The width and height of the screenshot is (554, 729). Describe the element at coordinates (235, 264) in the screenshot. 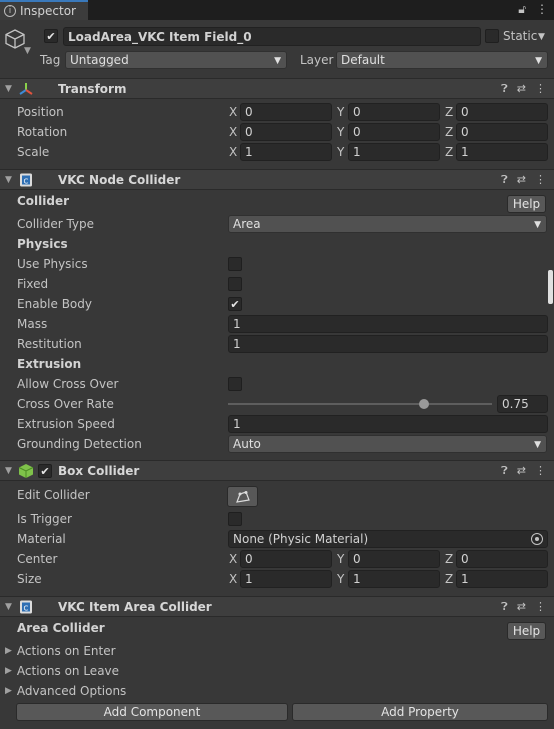

I see `use-physics-checkbox` at that location.